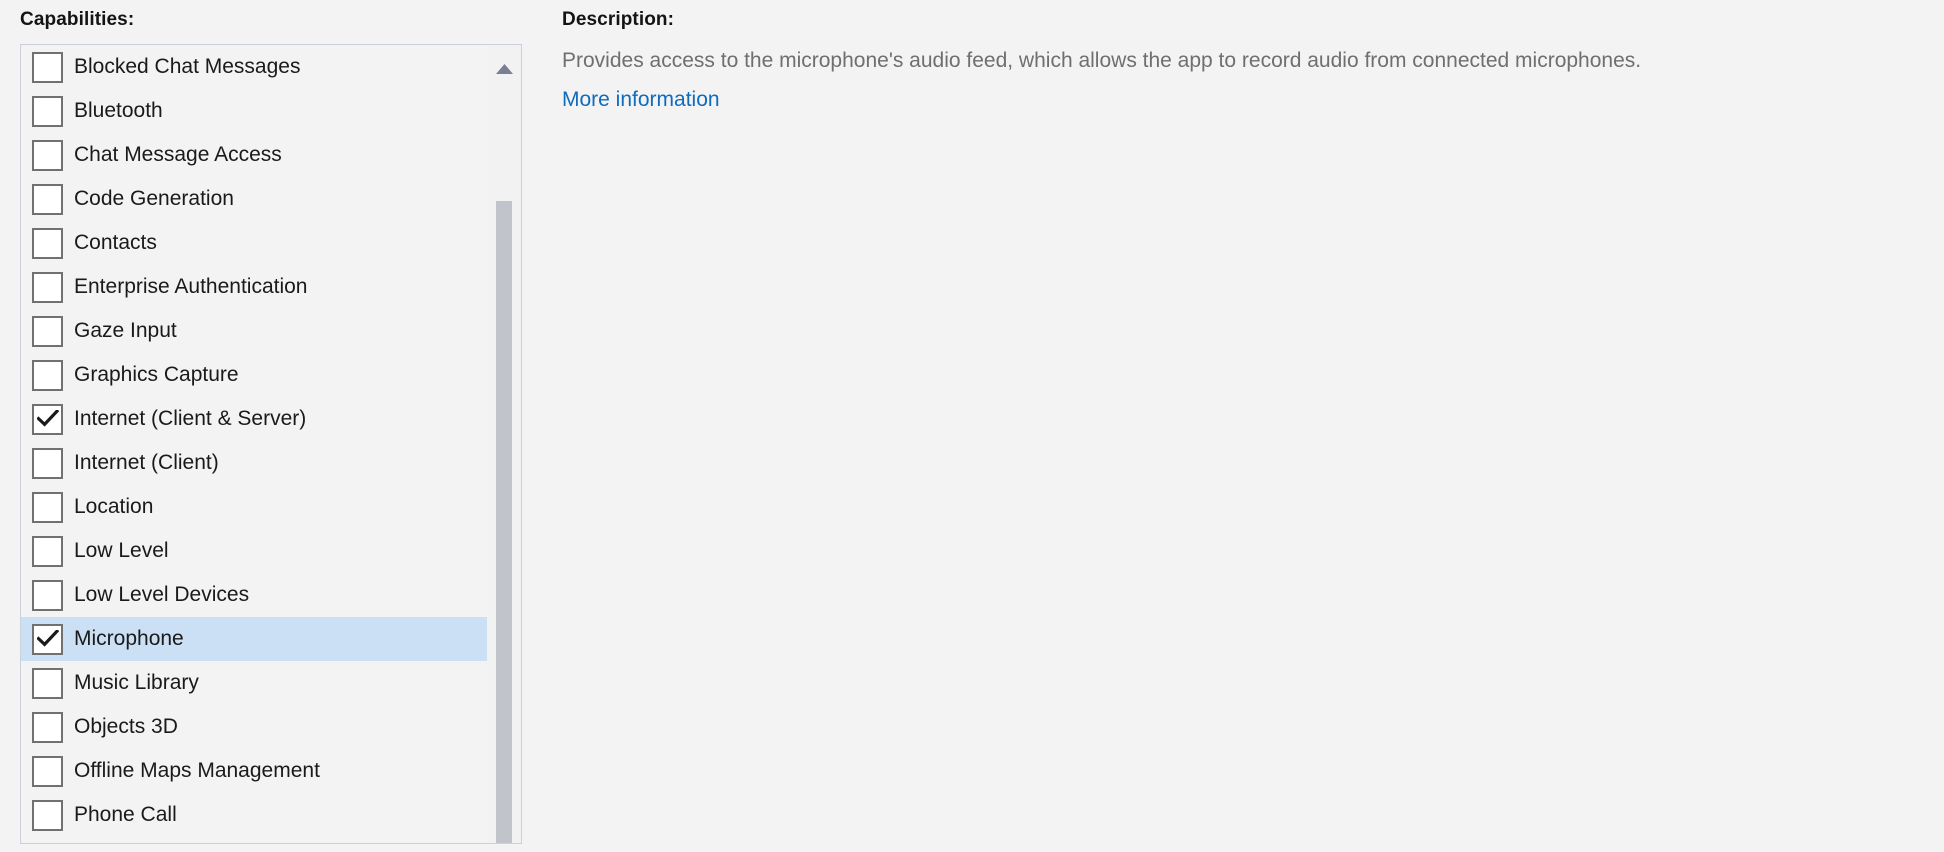 The image size is (1944, 852). What do you see at coordinates (162, 594) in the screenshot?
I see `capability-label: Low Level Devices` at bounding box center [162, 594].